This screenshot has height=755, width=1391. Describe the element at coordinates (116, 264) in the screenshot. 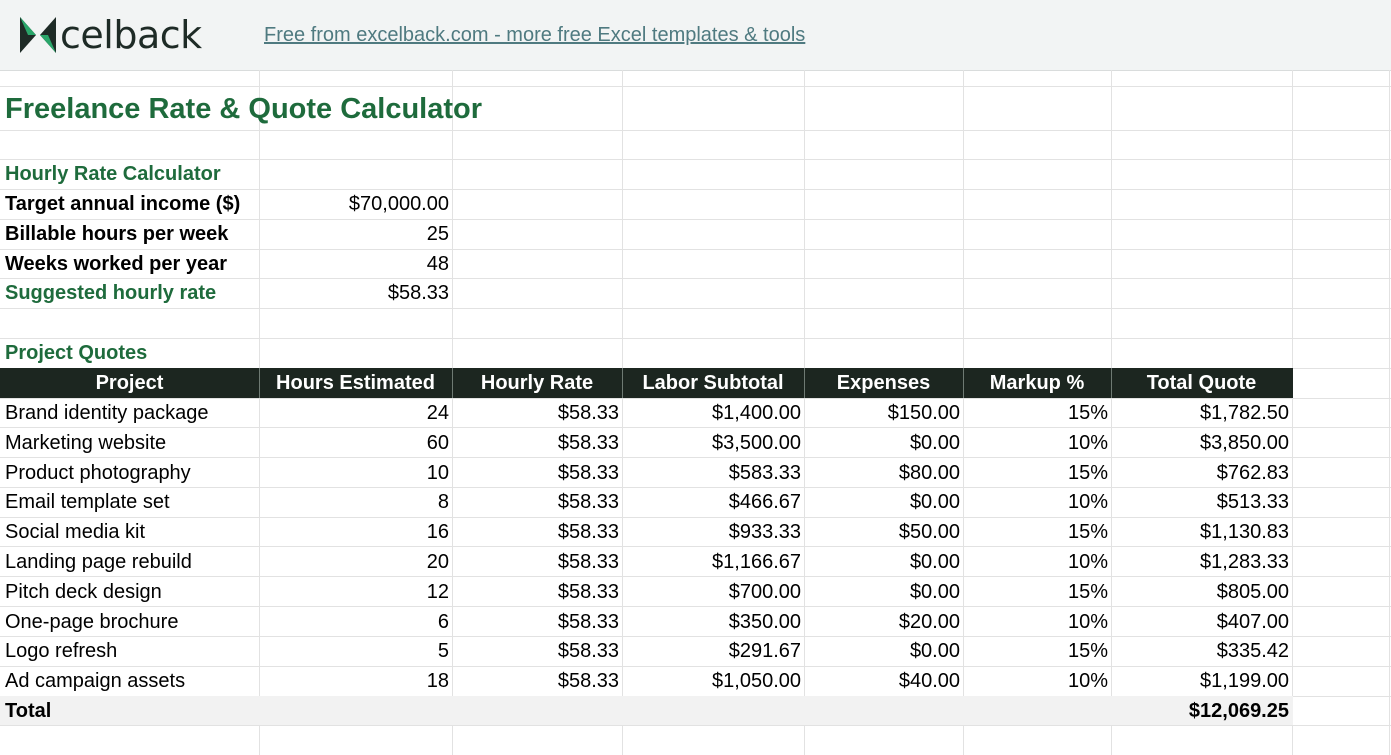

I see `weeks-per-year-label: Weeks worked per year` at that location.